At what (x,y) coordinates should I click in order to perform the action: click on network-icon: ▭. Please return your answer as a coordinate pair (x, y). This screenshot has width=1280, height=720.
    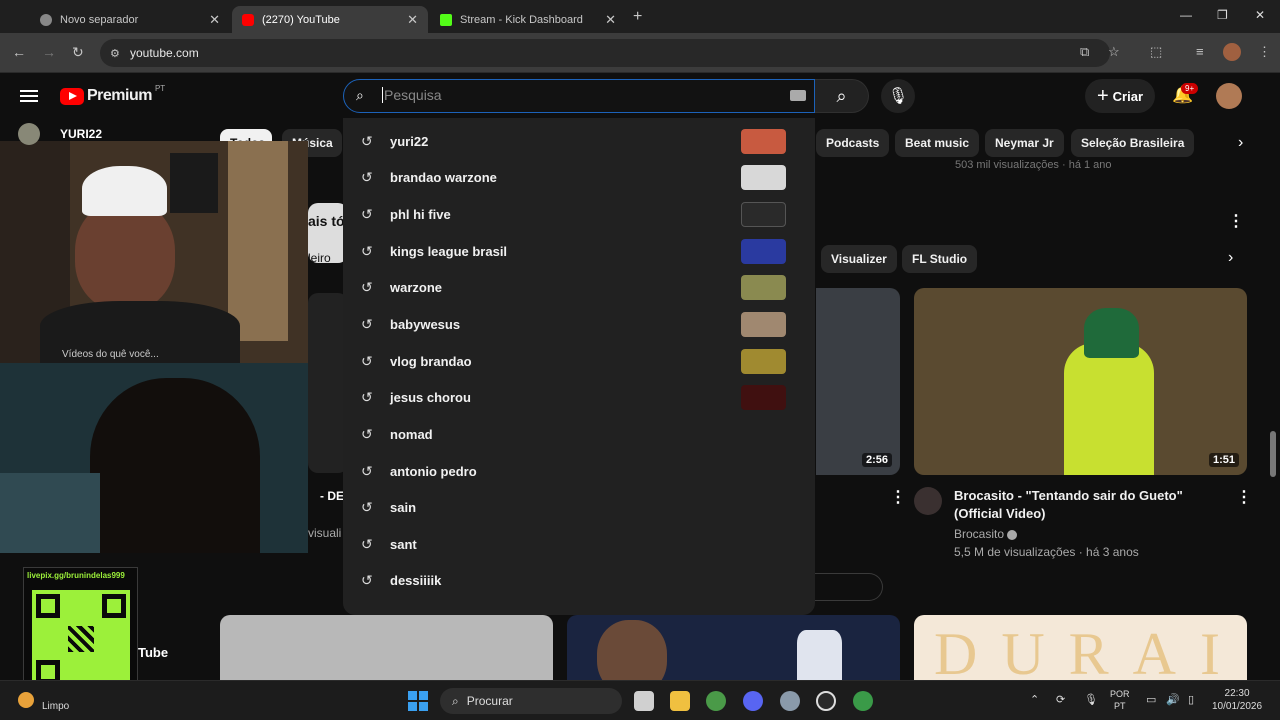
    Looking at the image, I should click on (1151, 699).